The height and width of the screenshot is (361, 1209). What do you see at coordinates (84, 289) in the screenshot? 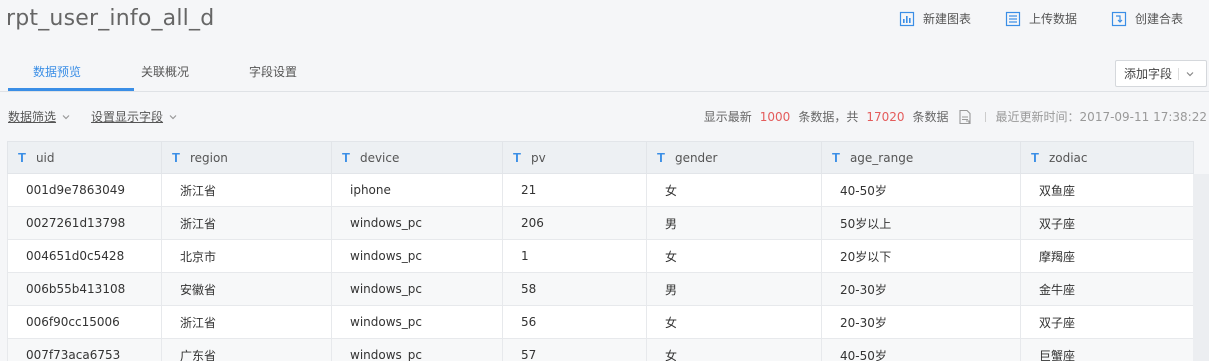
I see `table-cell: 006b55b413108` at bounding box center [84, 289].